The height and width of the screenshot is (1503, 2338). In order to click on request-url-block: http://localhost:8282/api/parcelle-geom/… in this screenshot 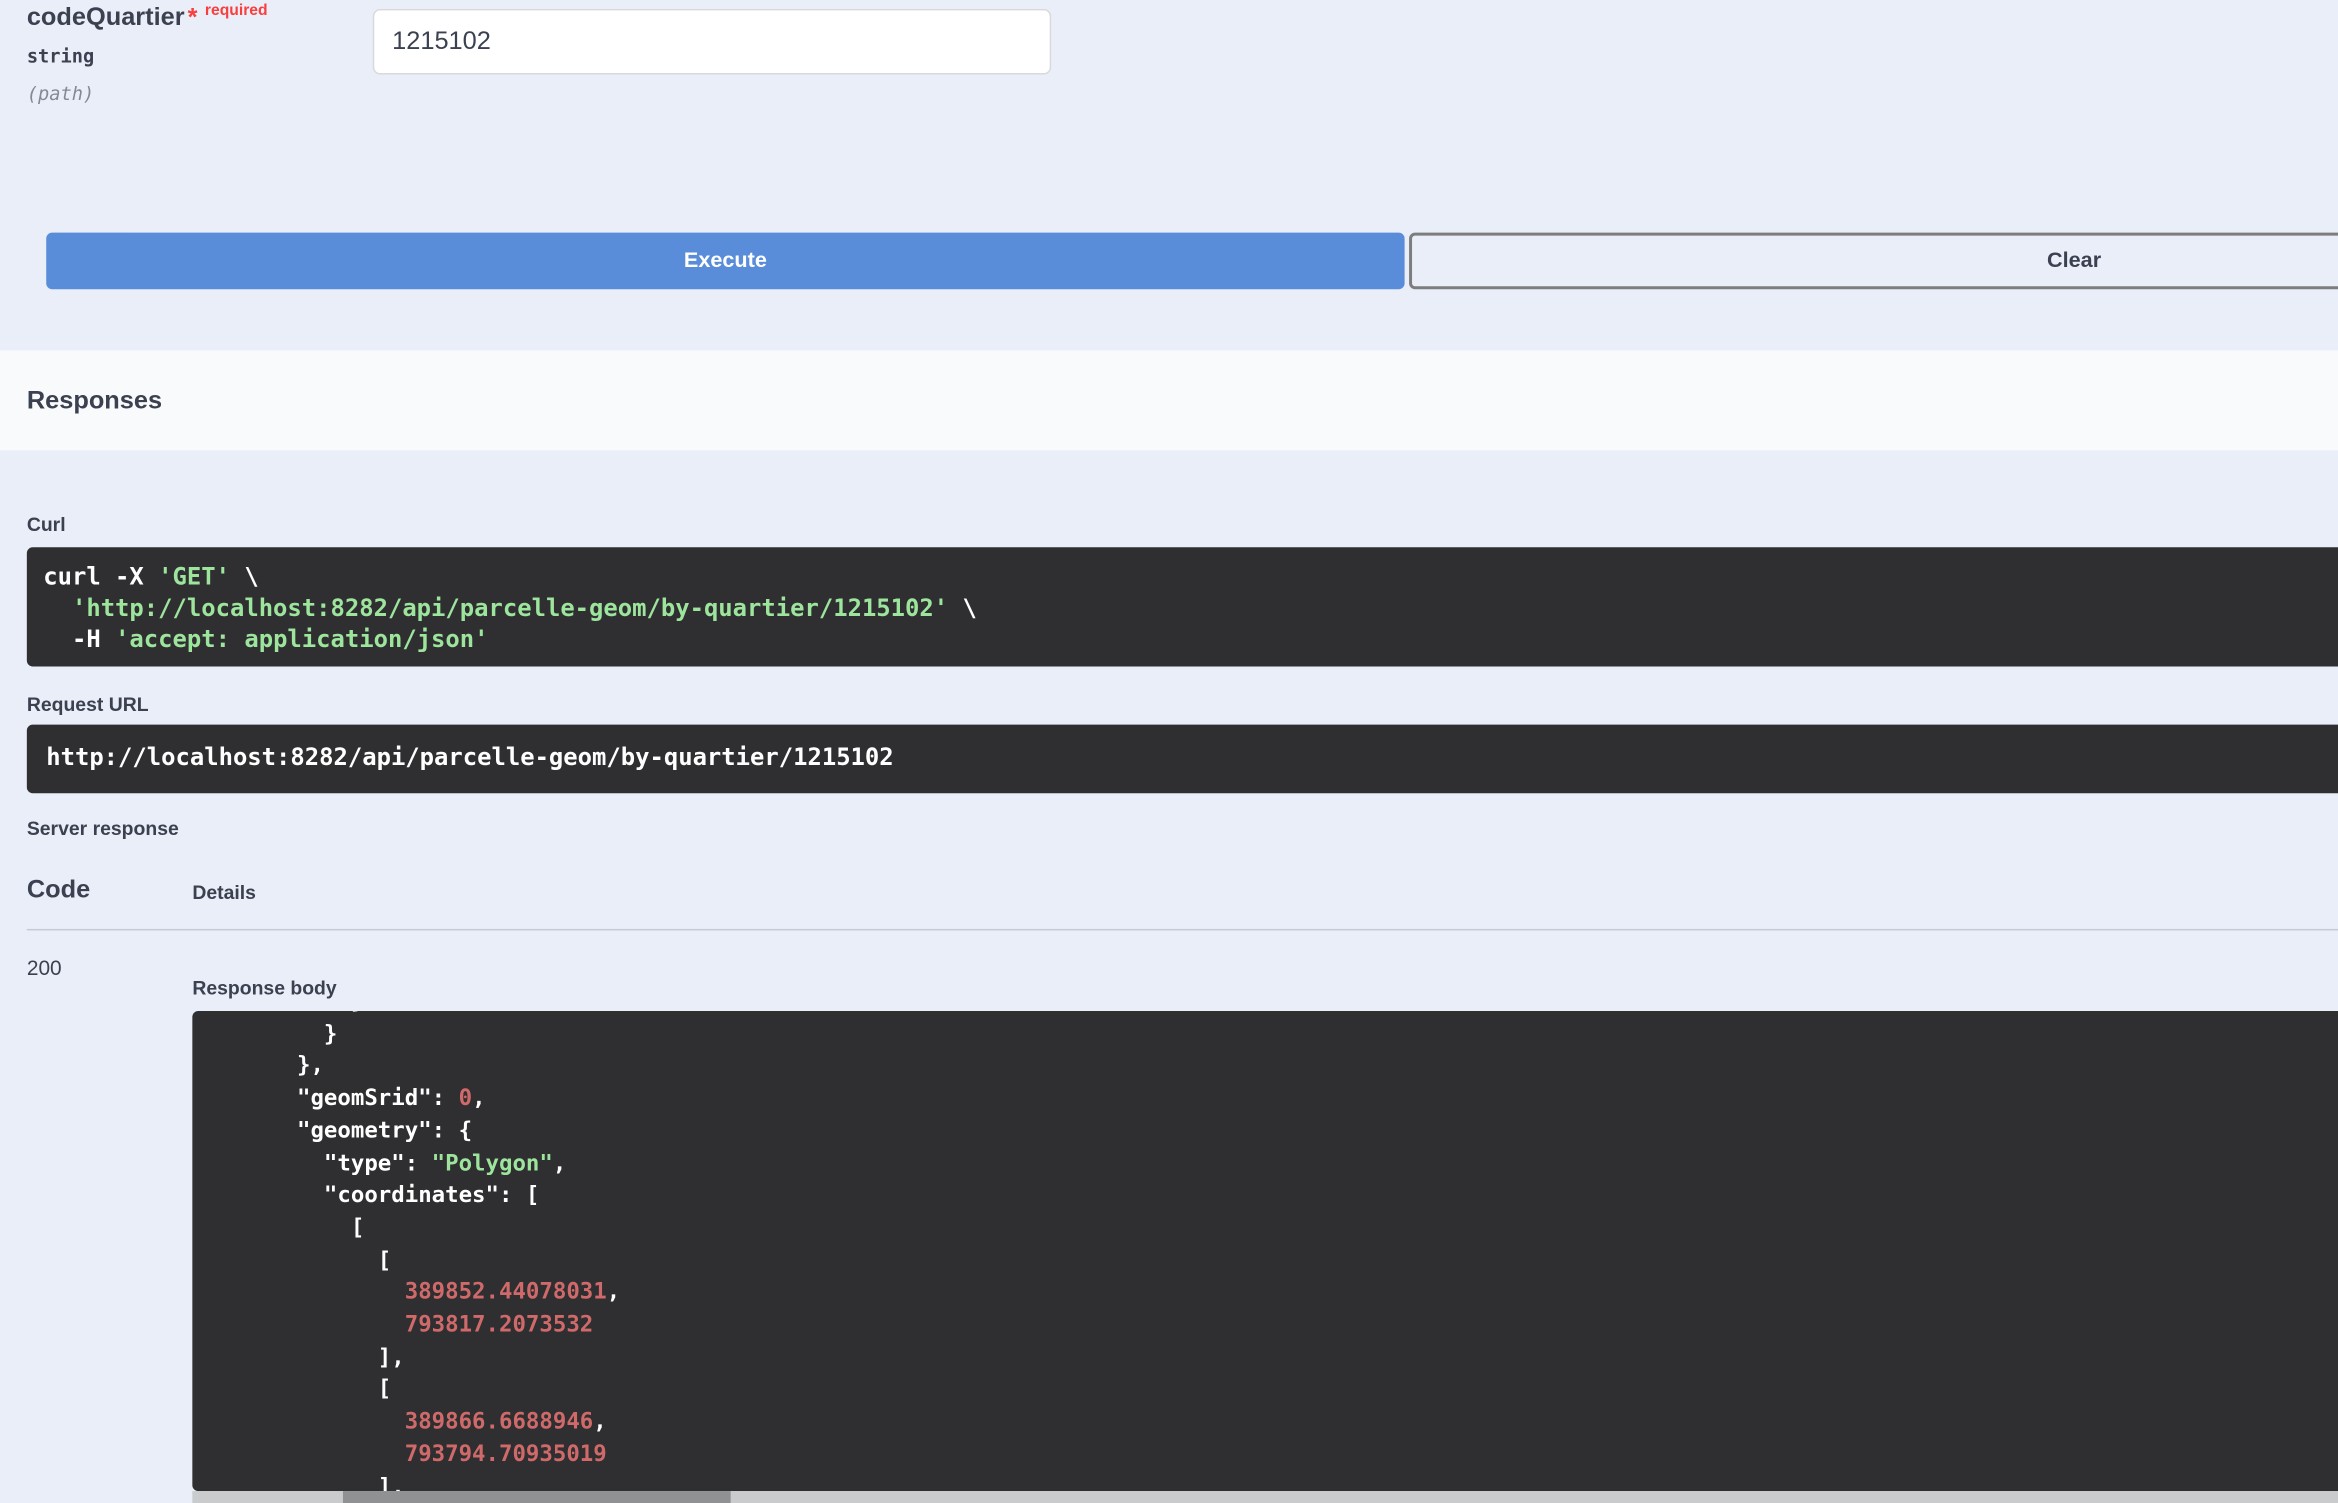, I will do `click(1182, 759)`.